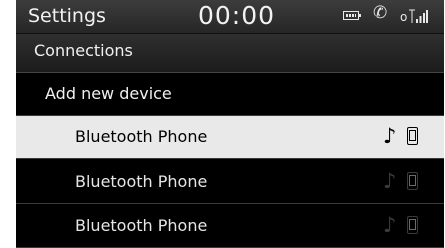  Describe the element at coordinates (403, 17) in the screenshot. I see `svg-text: o` at that location.